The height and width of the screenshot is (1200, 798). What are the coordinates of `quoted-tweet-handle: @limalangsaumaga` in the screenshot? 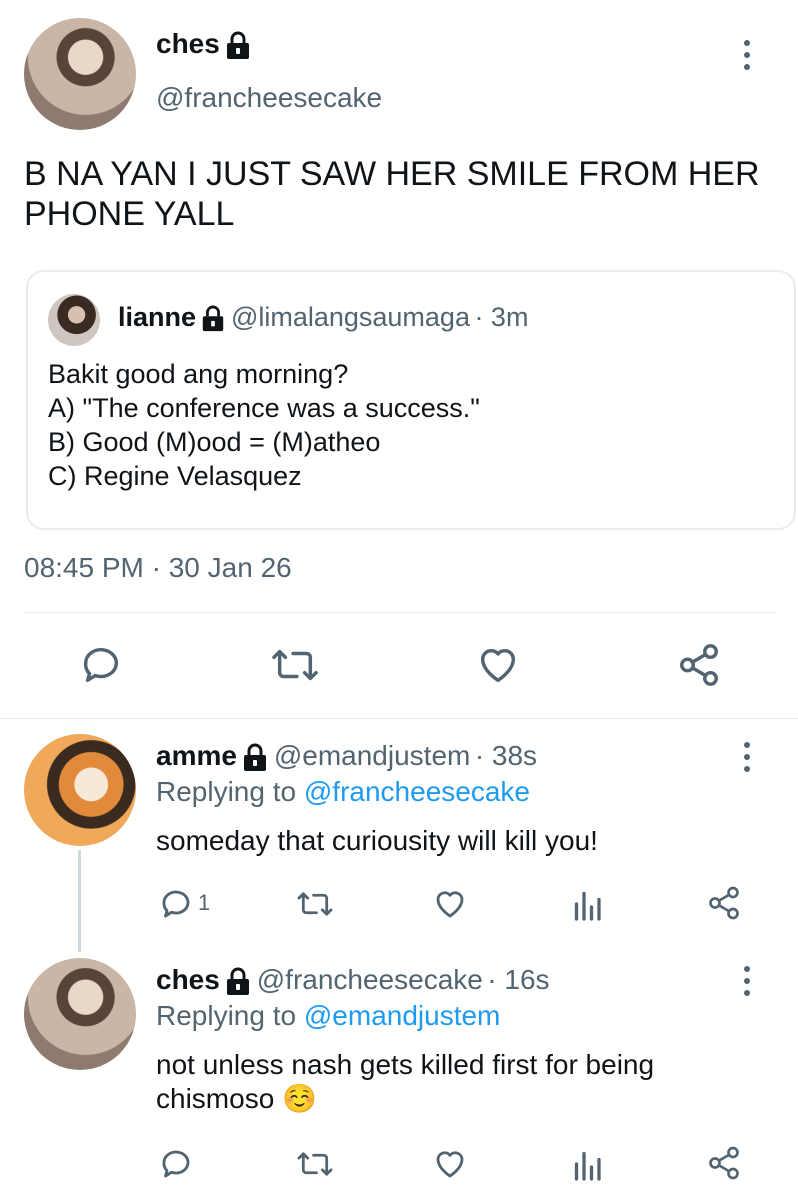 It's located at (350, 317).